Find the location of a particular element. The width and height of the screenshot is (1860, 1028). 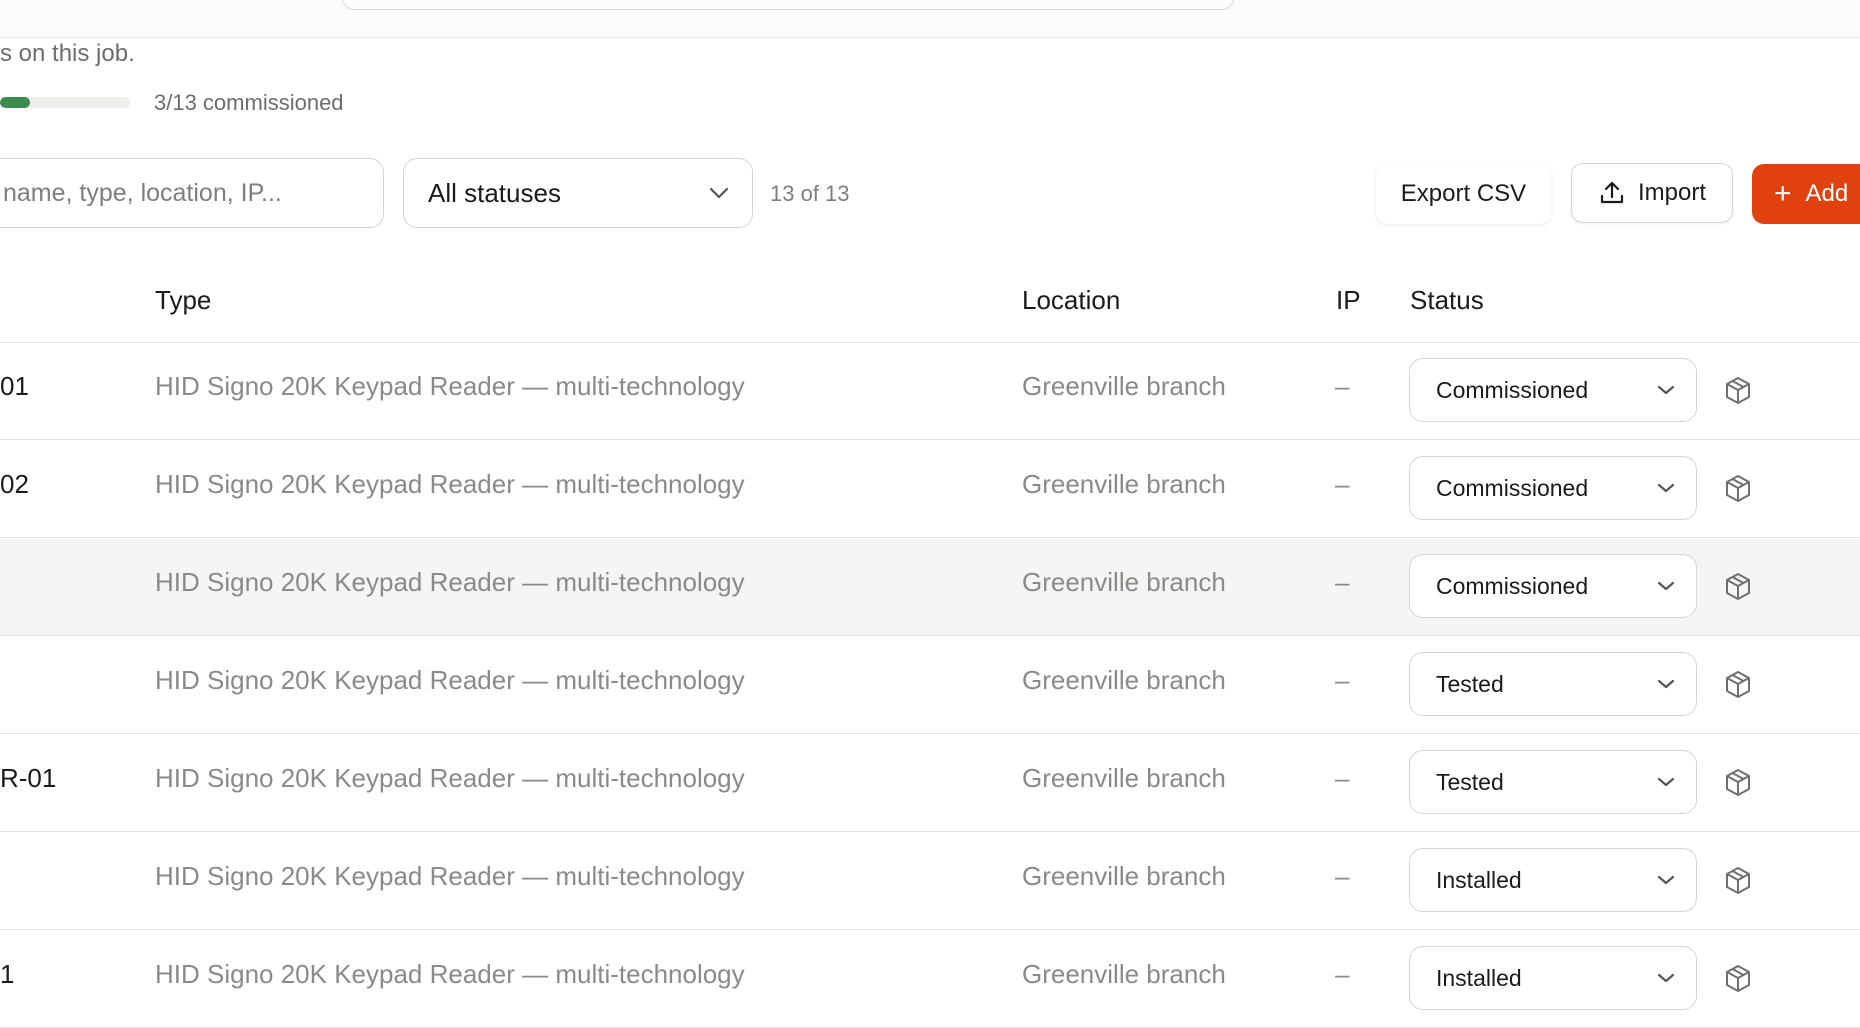

search-box is located at coordinates (192, 193).